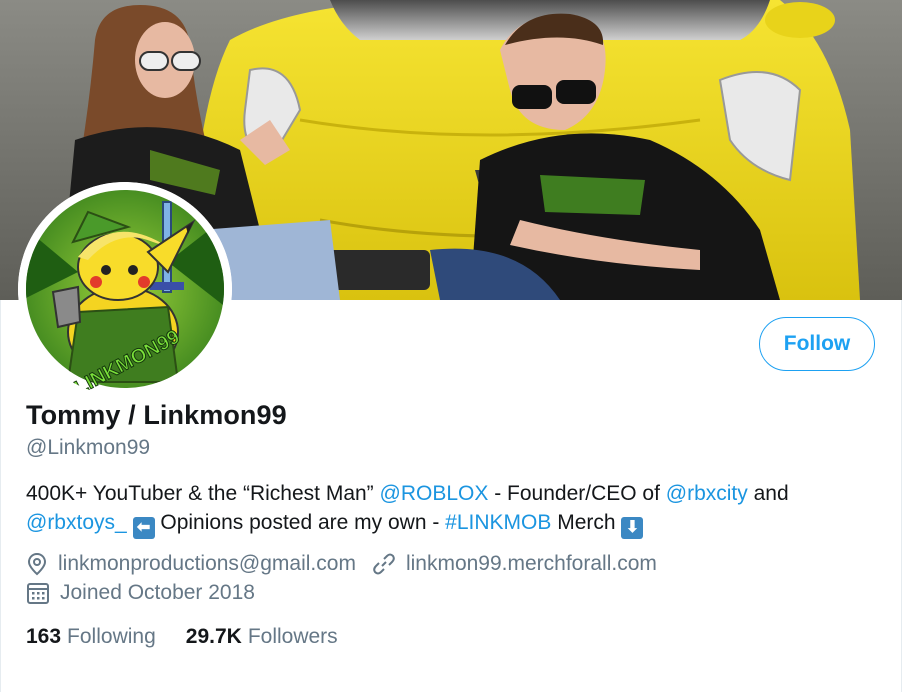 The width and height of the screenshot is (902, 692). What do you see at coordinates (213, 636) in the screenshot?
I see `followers-count: 29.7K` at bounding box center [213, 636].